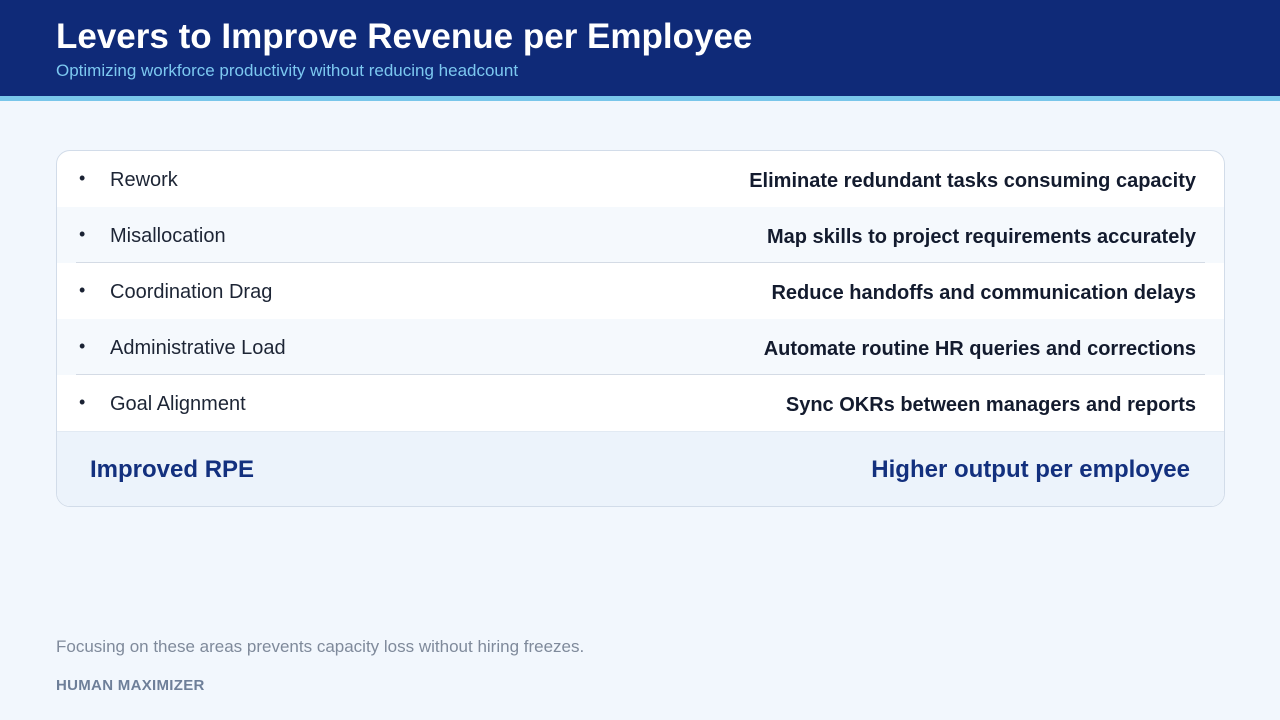 The width and height of the screenshot is (1280, 720). What do you see at coordinates (640, 468) in the screenshot?
I see `result-row: Improved RPE Higher output per employee` at bounding box center [640, 468].